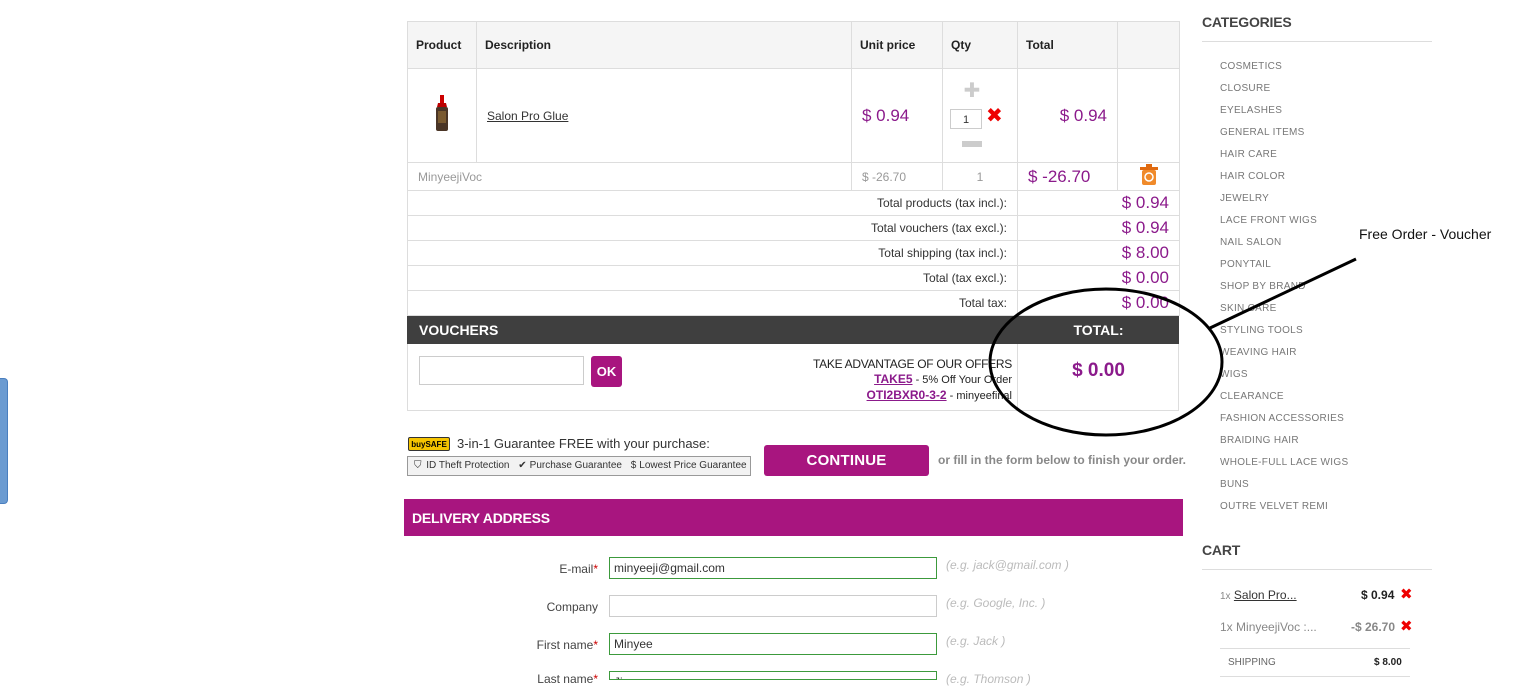 The image size is (1535, 686). Describe the element at coordinates (1284, 314) in the screenshot. I see `category-item: SKIN CARE` at that location.